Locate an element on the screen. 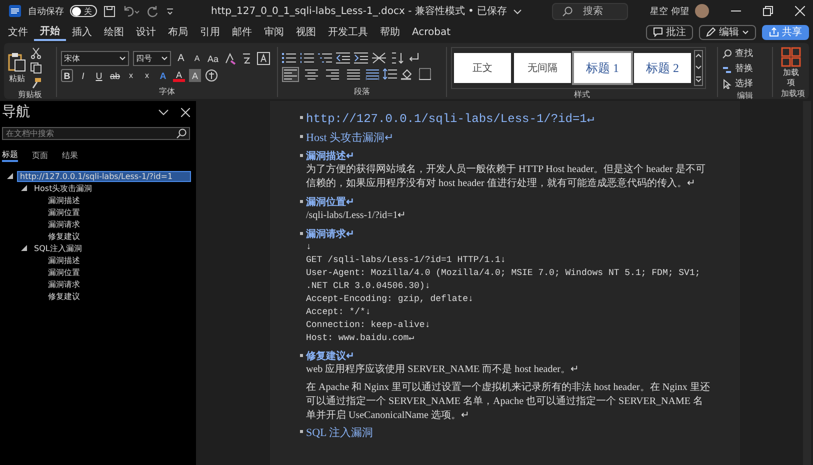 Image resolution: width=813 pixels, height=465 pixels. ribbon-tab: 绘图 is located at coordinates (114, 32).